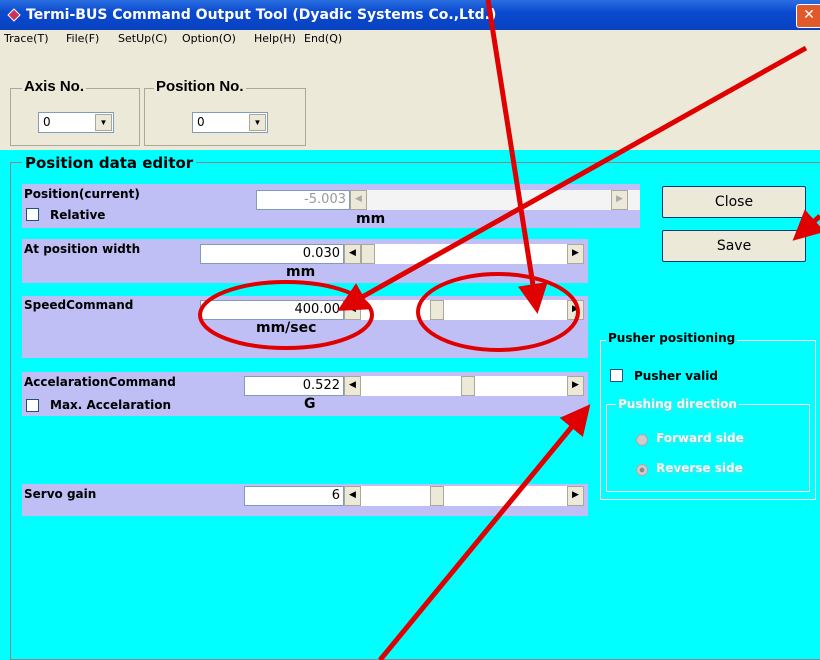 The height and width of the screenshot is (660, 820). What do you see at coordinates (371, 219) in the screenshot?
I see `position-current-unit: mm` at bounding box center [371, 219].